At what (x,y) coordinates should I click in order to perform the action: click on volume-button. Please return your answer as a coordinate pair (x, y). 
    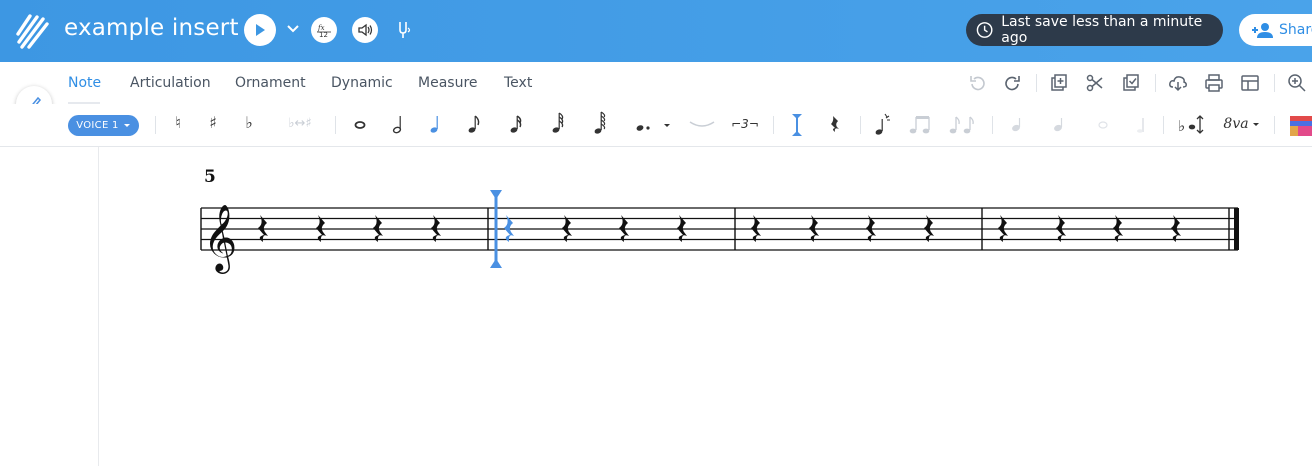
    Looking at the image, I should click on (365, 30).